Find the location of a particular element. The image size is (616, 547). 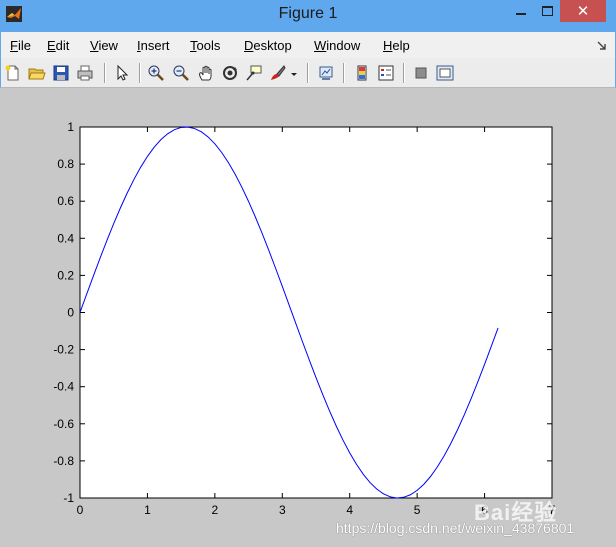

new-figure-icon is located at coordinates (13, 73).